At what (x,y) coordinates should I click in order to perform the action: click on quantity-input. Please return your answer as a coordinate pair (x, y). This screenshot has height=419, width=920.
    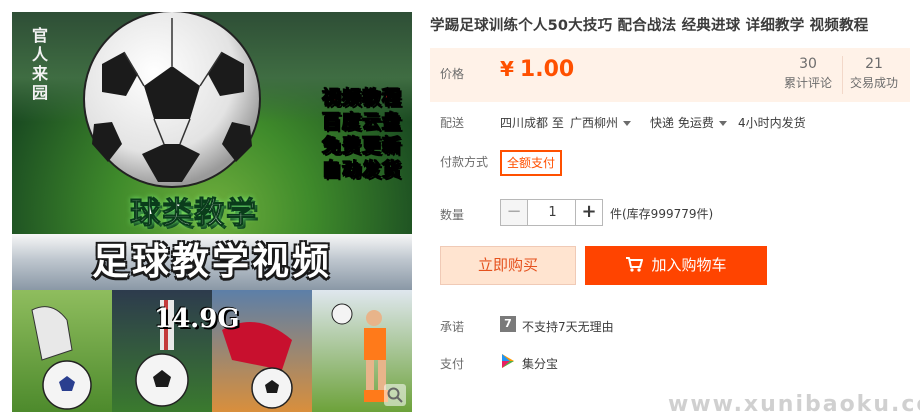
    Looking at the image, I should click on (552, 212).